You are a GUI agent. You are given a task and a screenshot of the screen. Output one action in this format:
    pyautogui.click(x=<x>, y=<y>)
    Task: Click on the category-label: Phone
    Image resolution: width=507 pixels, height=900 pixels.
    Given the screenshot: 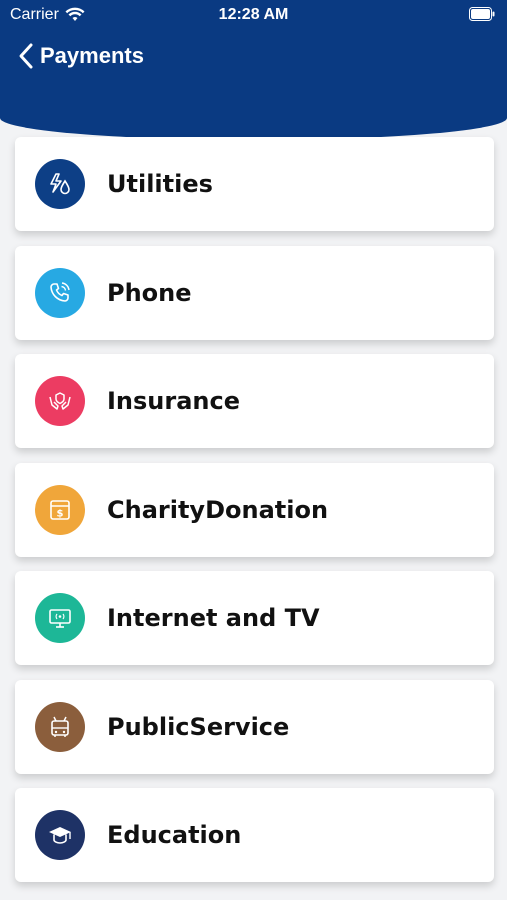 What is the action you would take?
    pyautogui.click(x=149, y=292)
    